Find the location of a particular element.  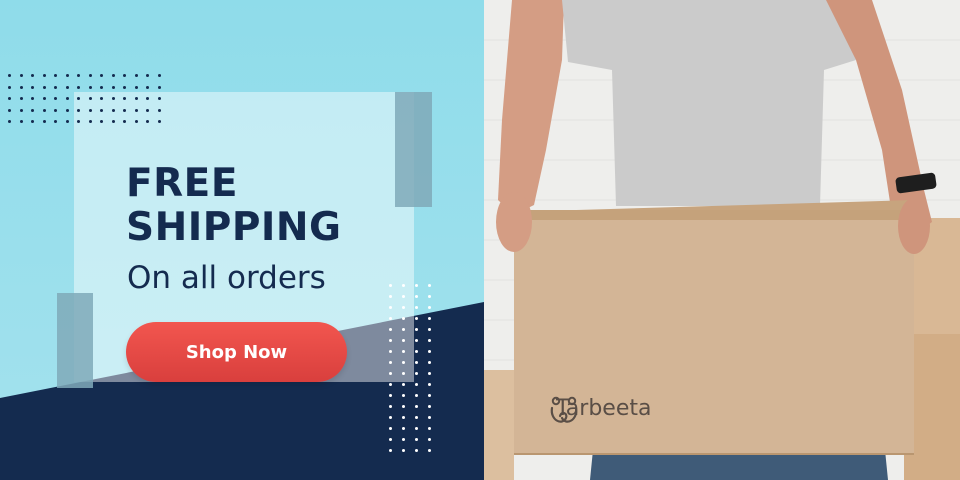

headline-line-1: FREE is located at coordinates (182, 183).